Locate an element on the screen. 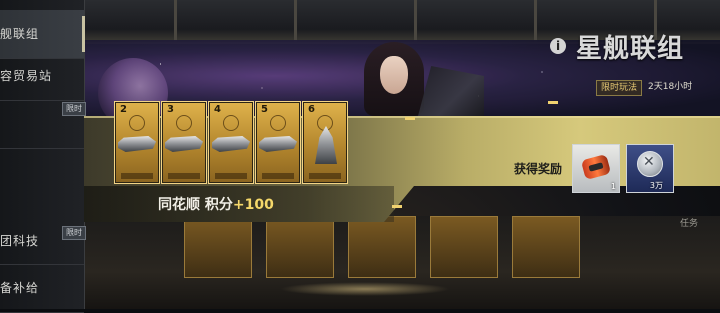  card-number: 6 is located at coordinates (311, 109).